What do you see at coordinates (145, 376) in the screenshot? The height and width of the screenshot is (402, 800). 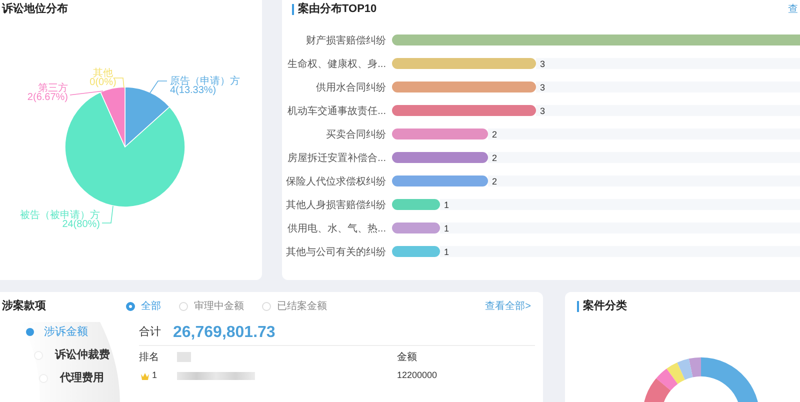 I see `crown-icon` at bounding box center [145, 376].